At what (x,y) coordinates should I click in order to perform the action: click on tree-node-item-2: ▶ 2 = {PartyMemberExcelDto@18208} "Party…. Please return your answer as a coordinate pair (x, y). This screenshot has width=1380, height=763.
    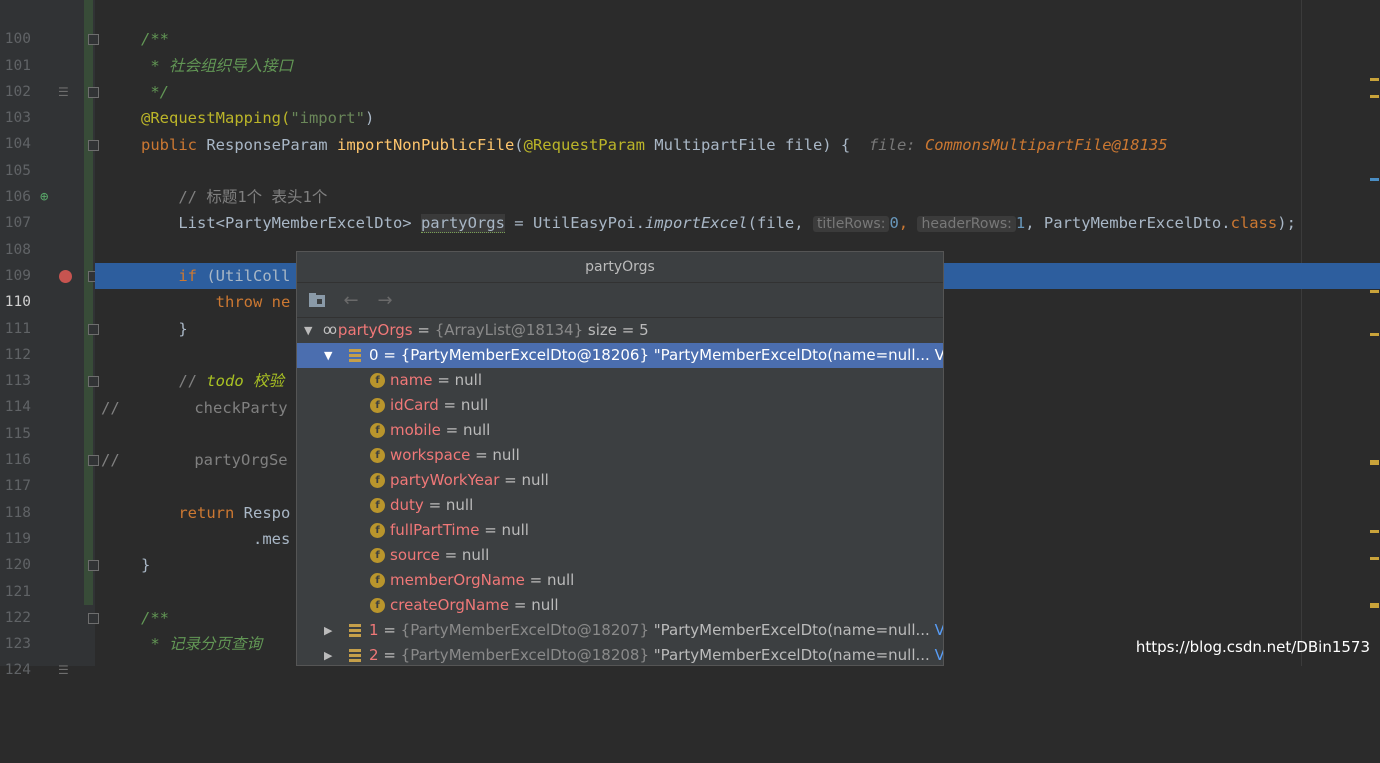
    Looking at the image, I should click on (620, 654).